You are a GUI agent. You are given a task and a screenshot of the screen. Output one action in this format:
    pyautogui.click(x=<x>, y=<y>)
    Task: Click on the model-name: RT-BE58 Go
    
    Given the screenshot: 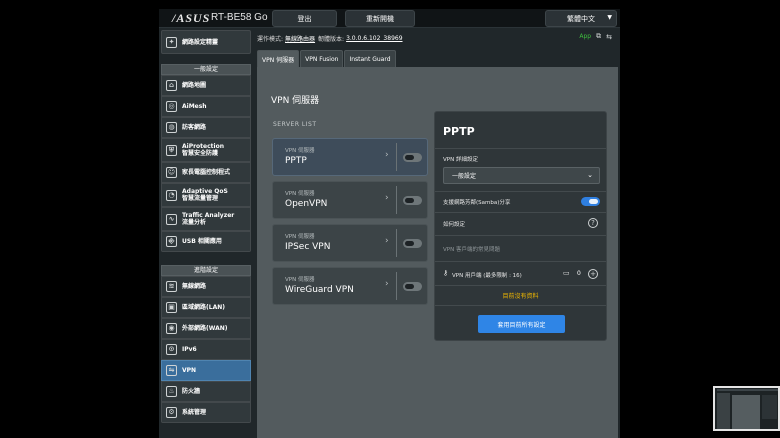 What is the action you would take?
    pyautogui.click(x=239, y=17)
    